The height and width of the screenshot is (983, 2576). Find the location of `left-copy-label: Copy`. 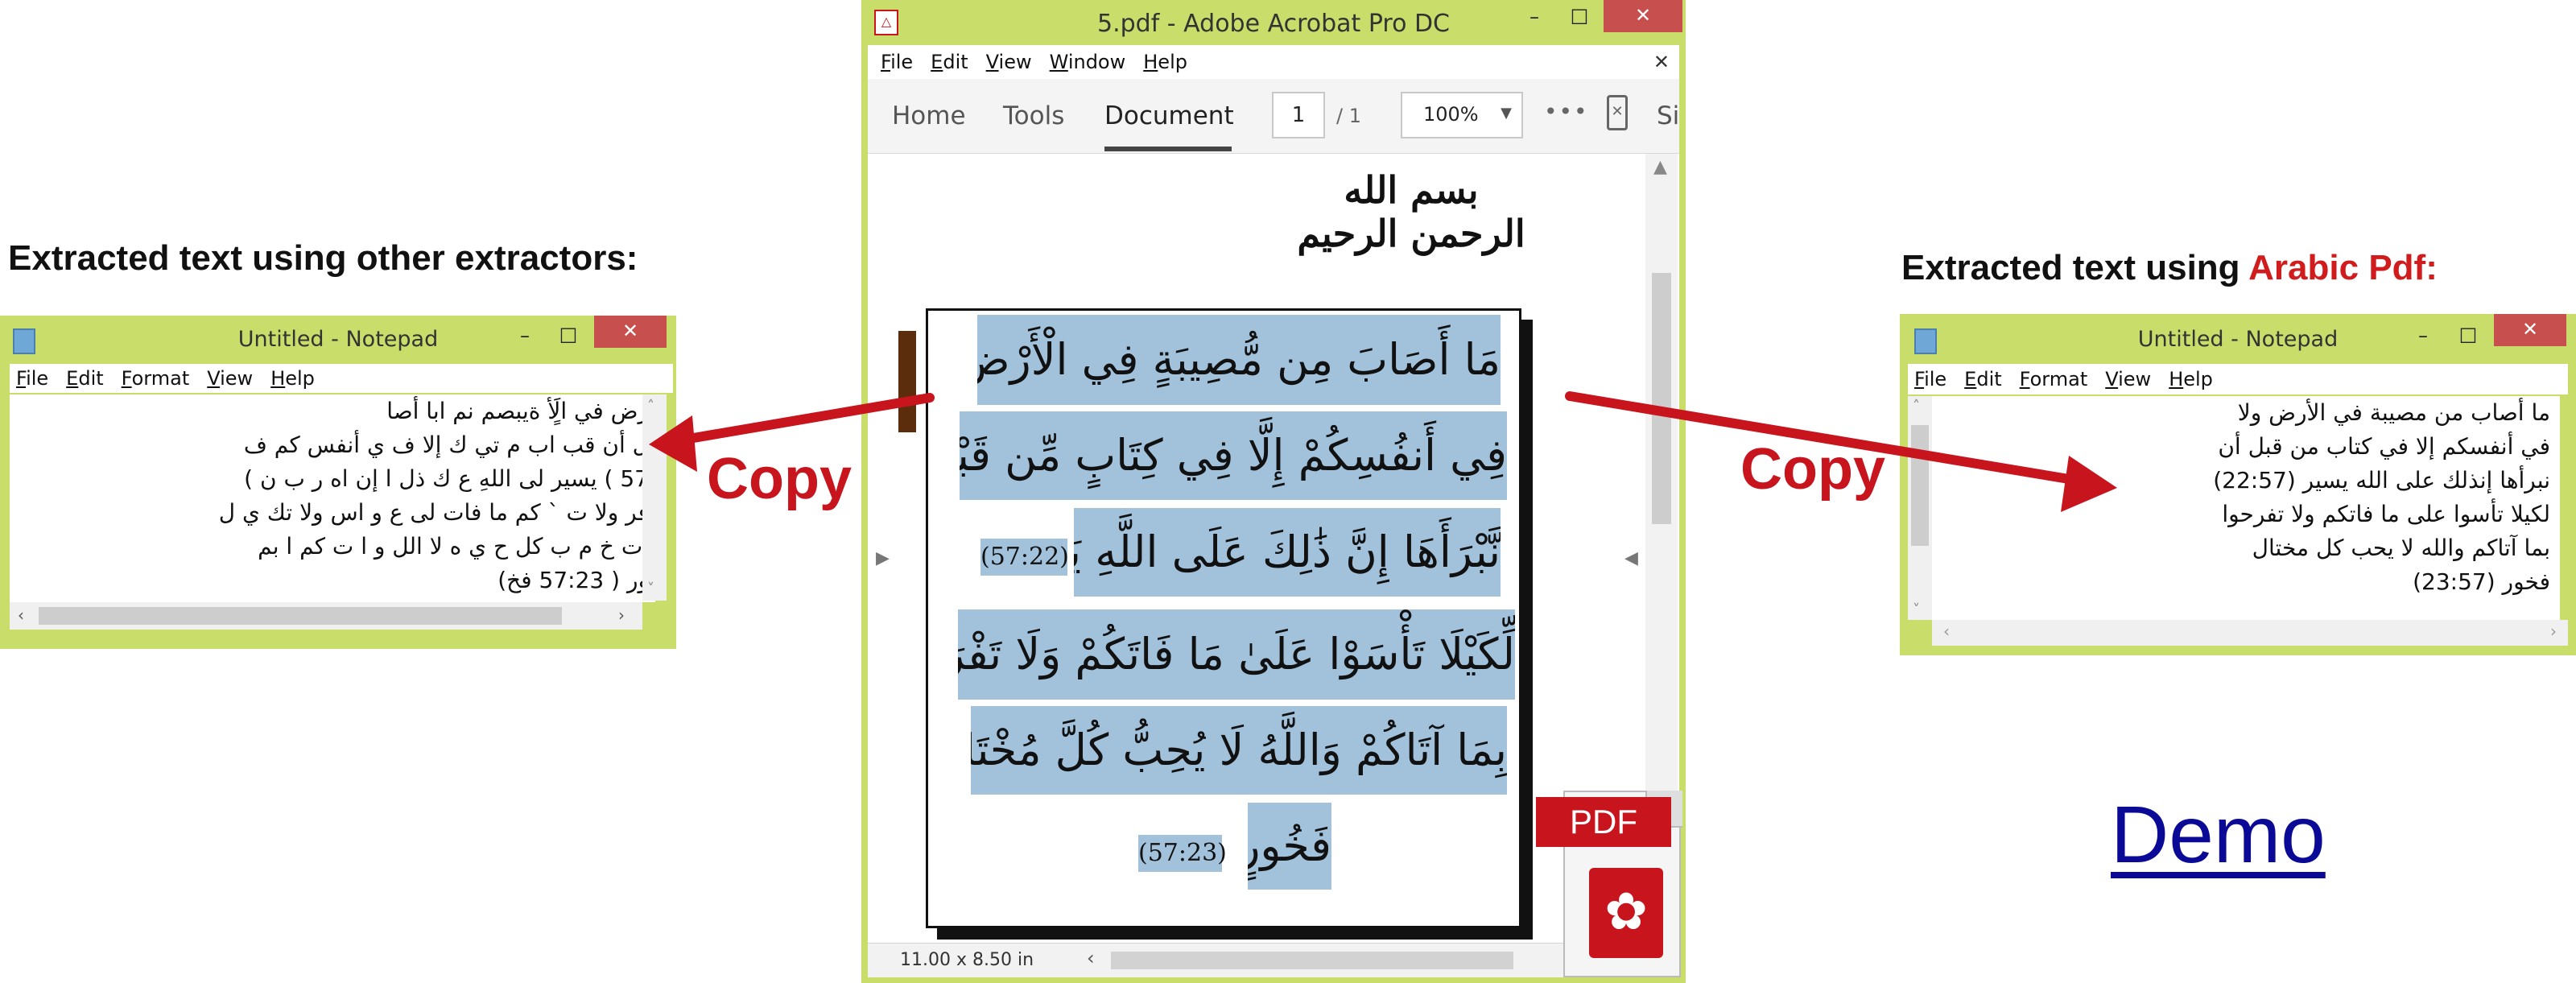

left-copy-label: Copy is located at coordinates (779, 479).